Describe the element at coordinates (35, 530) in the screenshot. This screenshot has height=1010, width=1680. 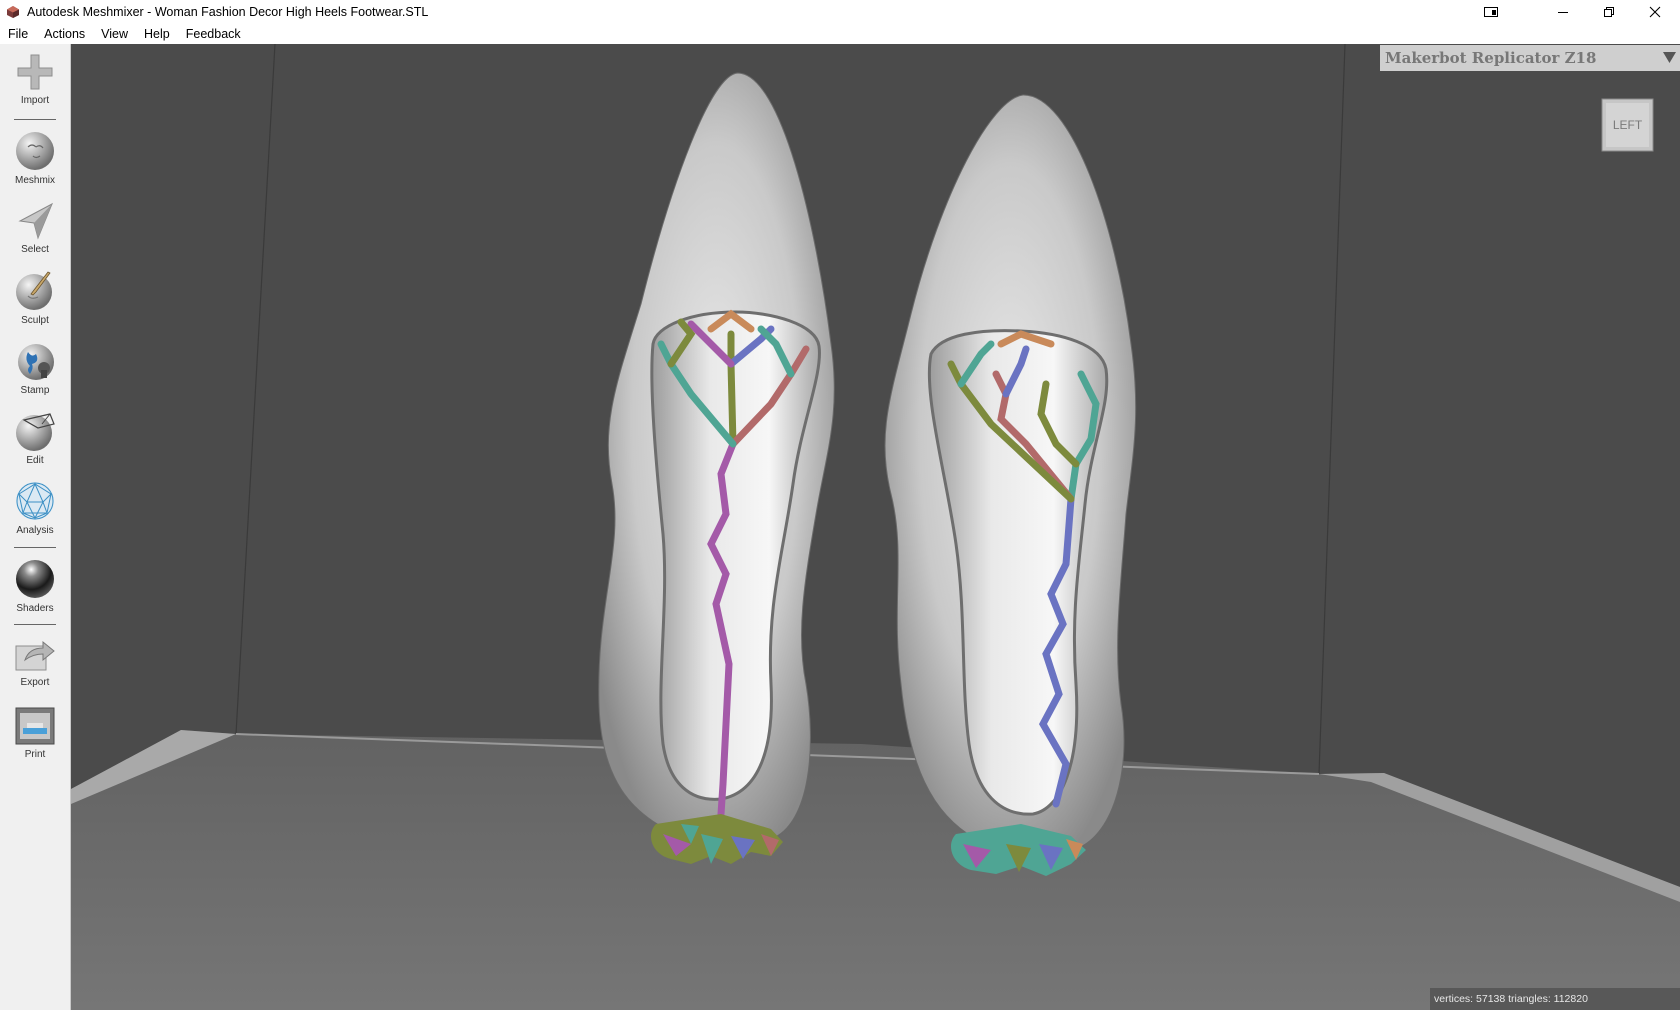
I see `analysis-label: Analysis` at that location.